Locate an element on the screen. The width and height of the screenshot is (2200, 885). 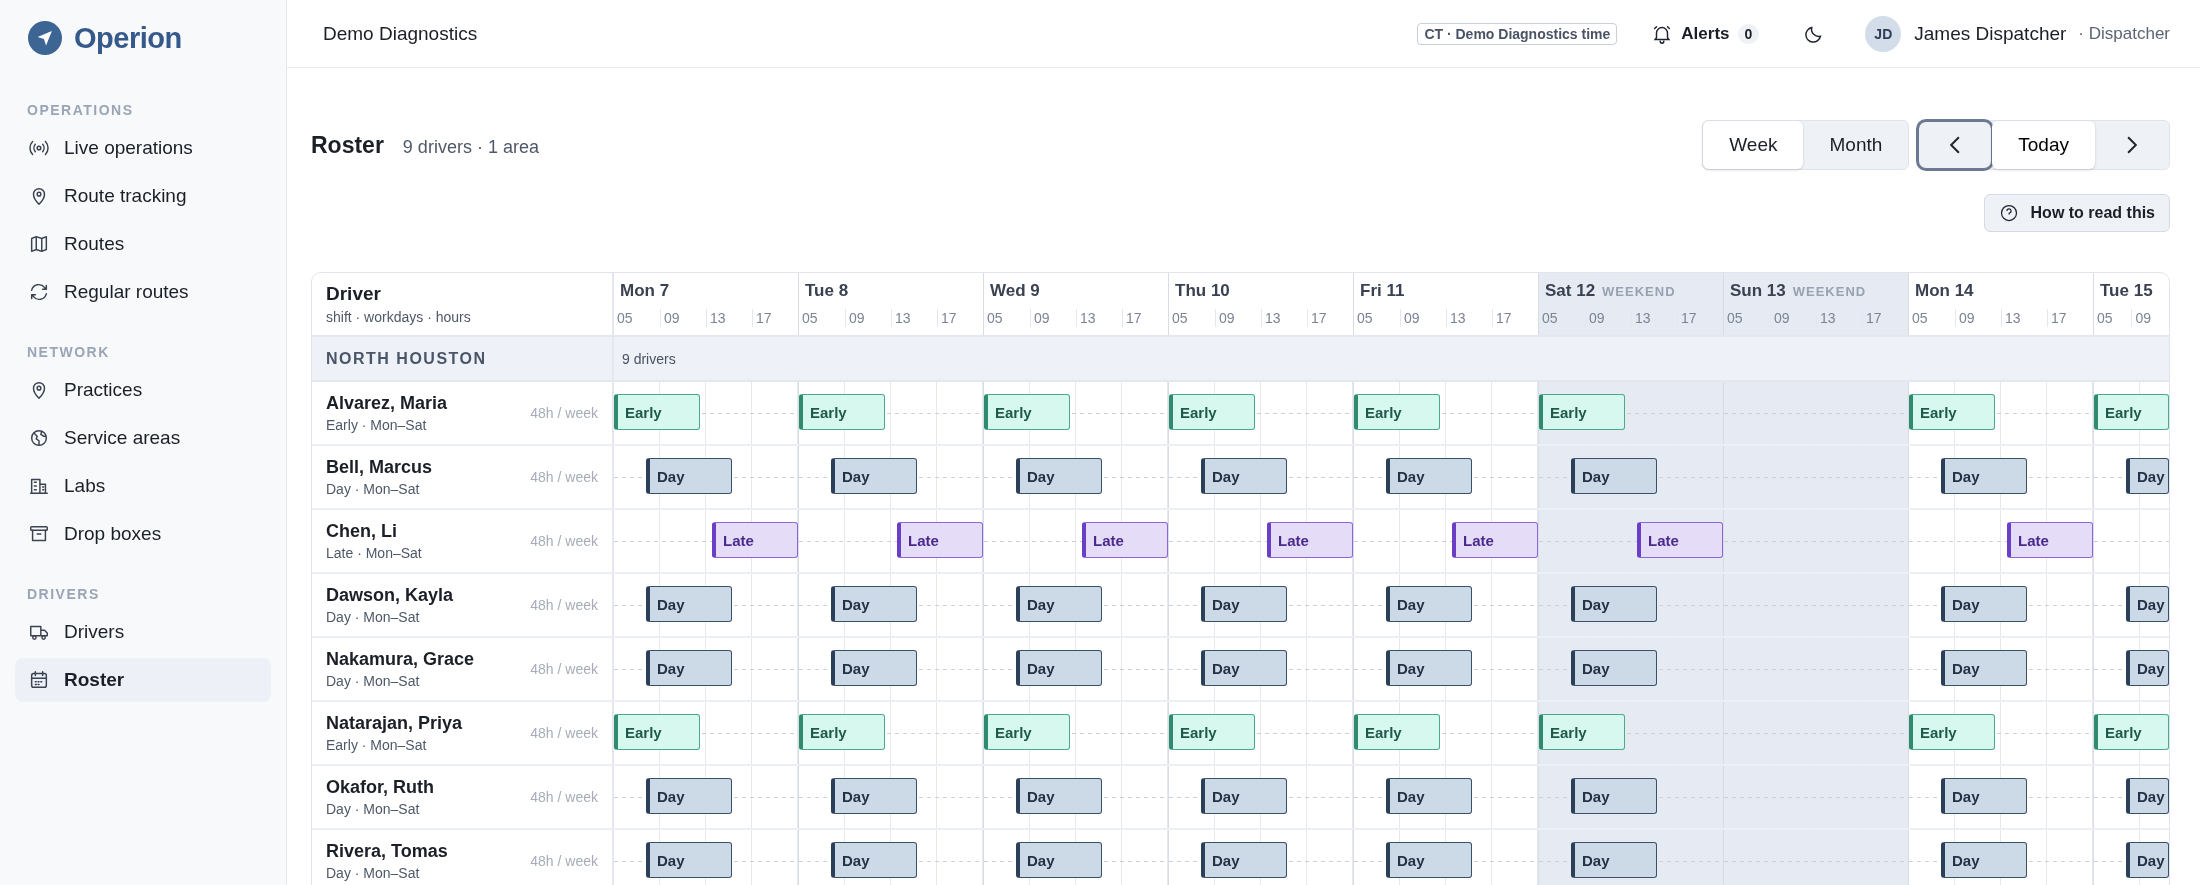
sidebar-item: Route tracking is located at coordinates (143, 196).